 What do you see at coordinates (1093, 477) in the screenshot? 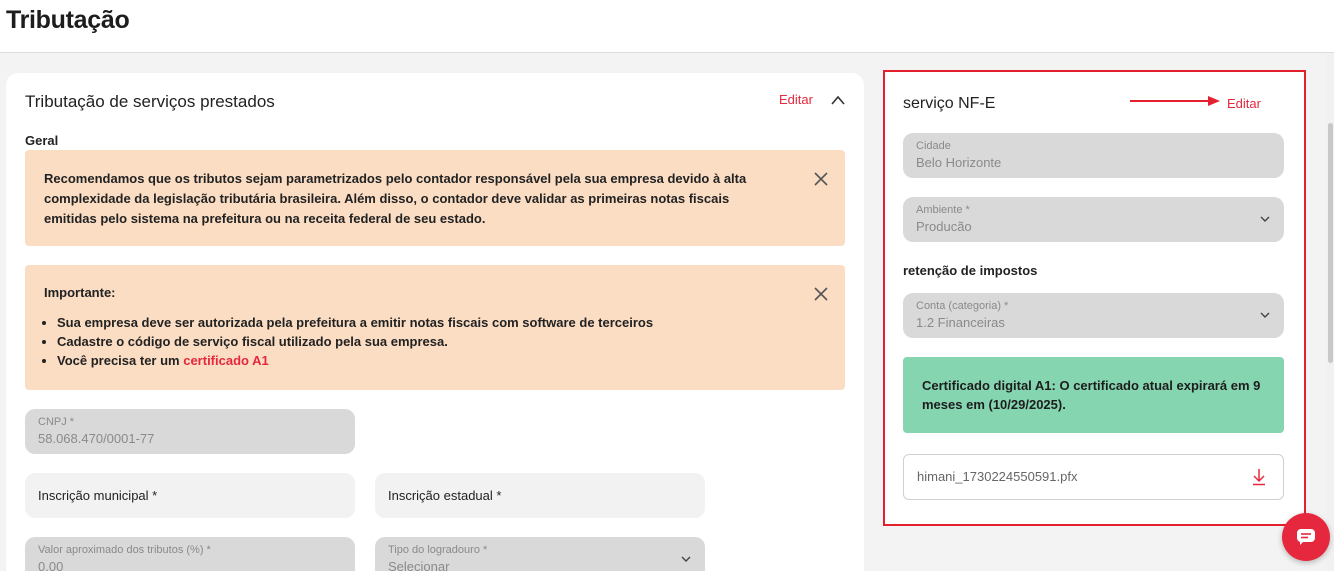
I see `certificate-file: himani_1730224550591.pfx` at bounding box center [1093, 477].